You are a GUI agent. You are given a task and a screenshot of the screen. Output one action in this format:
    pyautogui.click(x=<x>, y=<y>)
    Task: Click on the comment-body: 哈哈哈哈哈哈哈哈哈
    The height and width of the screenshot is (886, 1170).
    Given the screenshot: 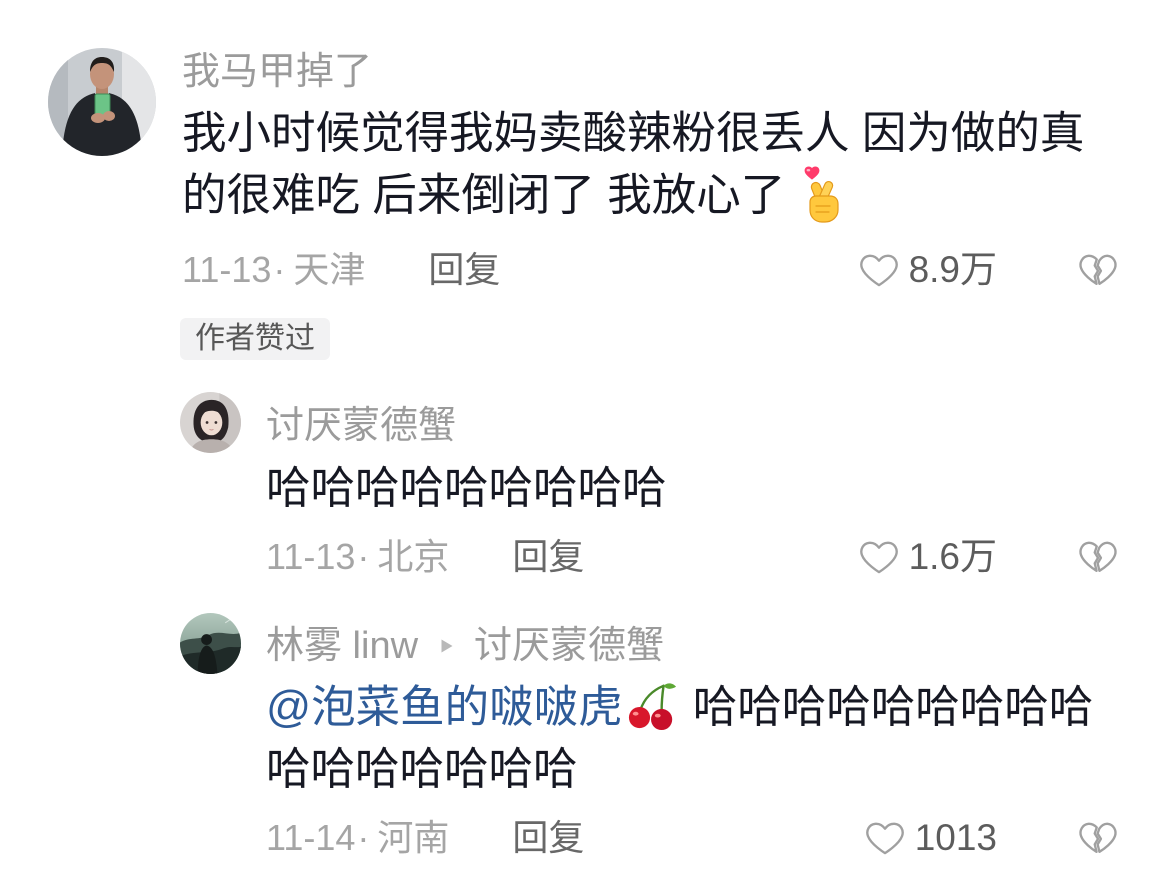 What is the action you would take?
    pyautogui.click(x=691, y=489)
    